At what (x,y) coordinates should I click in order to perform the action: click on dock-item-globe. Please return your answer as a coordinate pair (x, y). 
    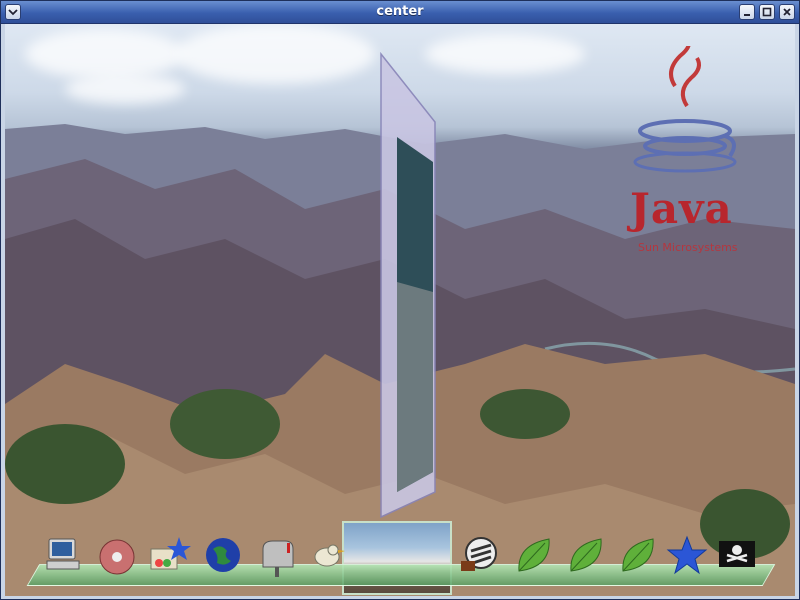
    Looking at the image, I should click on (223, 555).